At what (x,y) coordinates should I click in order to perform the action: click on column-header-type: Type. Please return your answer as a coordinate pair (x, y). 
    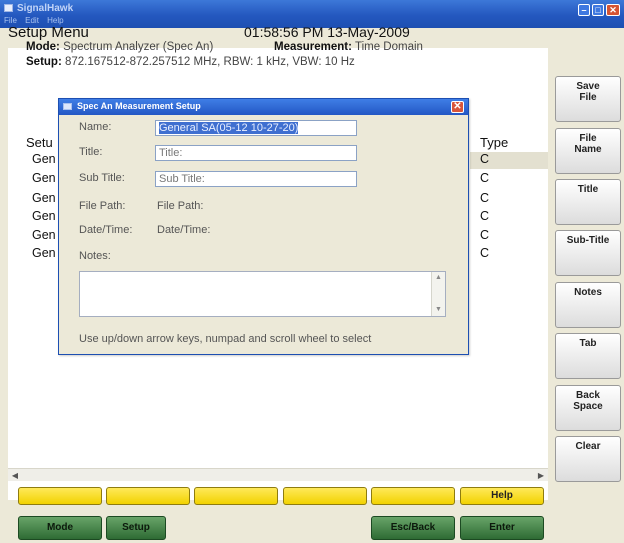
    Looking at the image, I should click on (494, 142).